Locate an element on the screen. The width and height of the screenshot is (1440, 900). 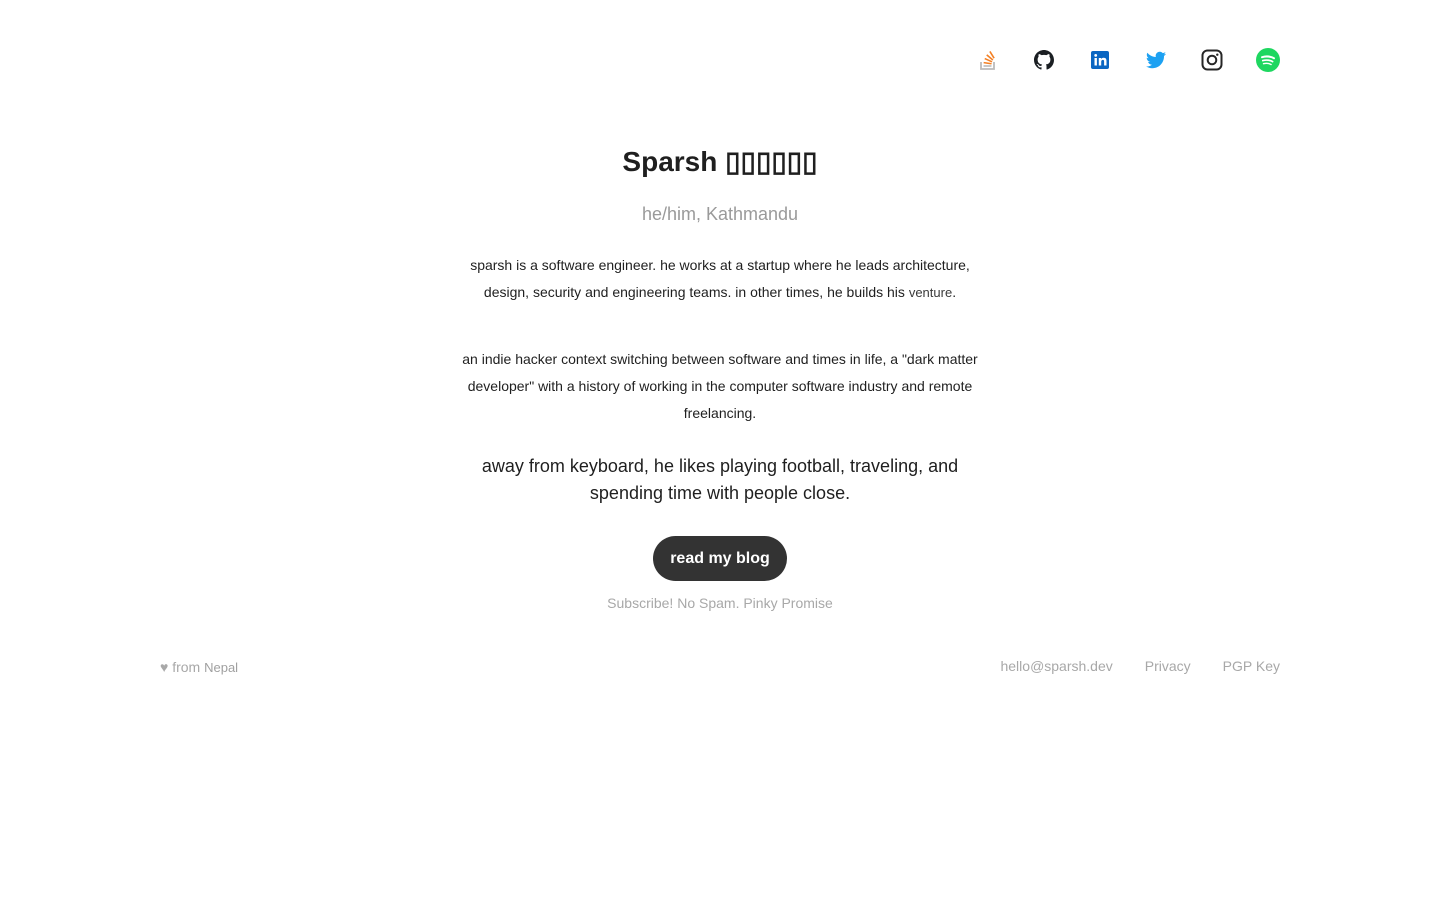
instagram-icon is located at coordinates (1212, 60).